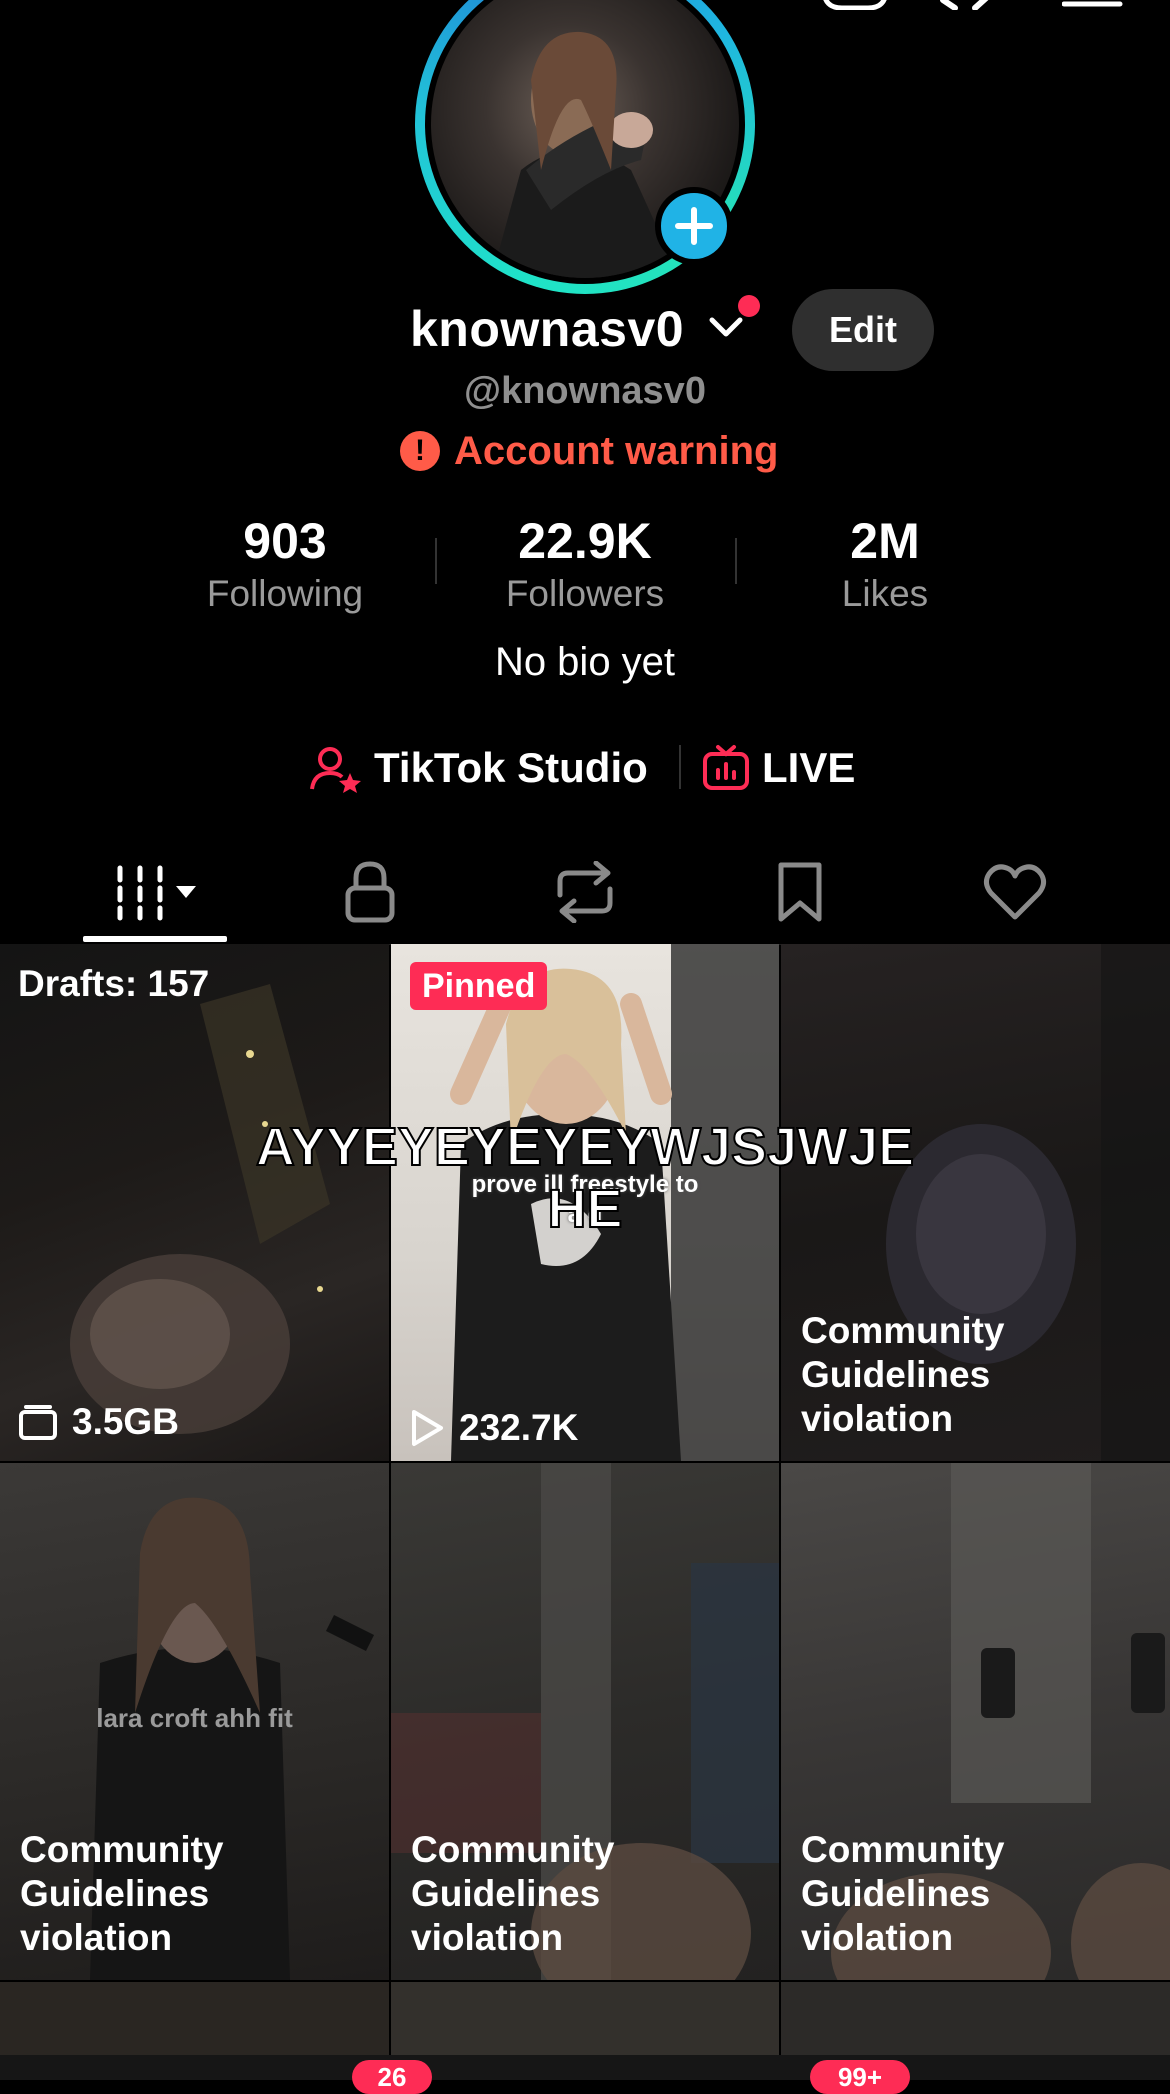  What do you see at coordinates (420, 451) in the screenshot?
I see `warning-icon: !` at bounding box center [420, 451].